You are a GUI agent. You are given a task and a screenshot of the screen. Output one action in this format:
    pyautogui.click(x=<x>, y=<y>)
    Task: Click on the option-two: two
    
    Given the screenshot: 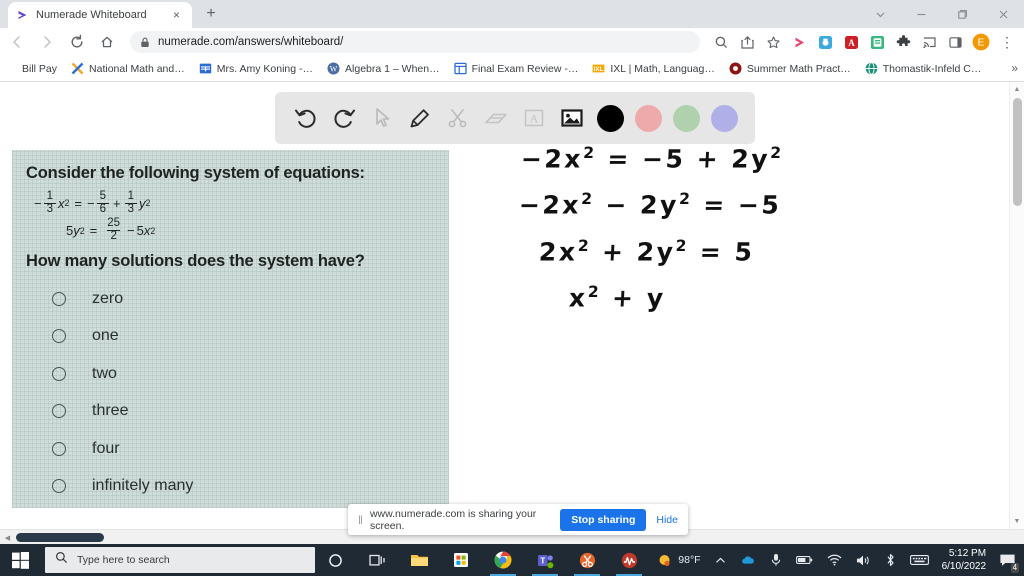 What is the action you would take?
    pyautogui.click(x=230, y=374)
    